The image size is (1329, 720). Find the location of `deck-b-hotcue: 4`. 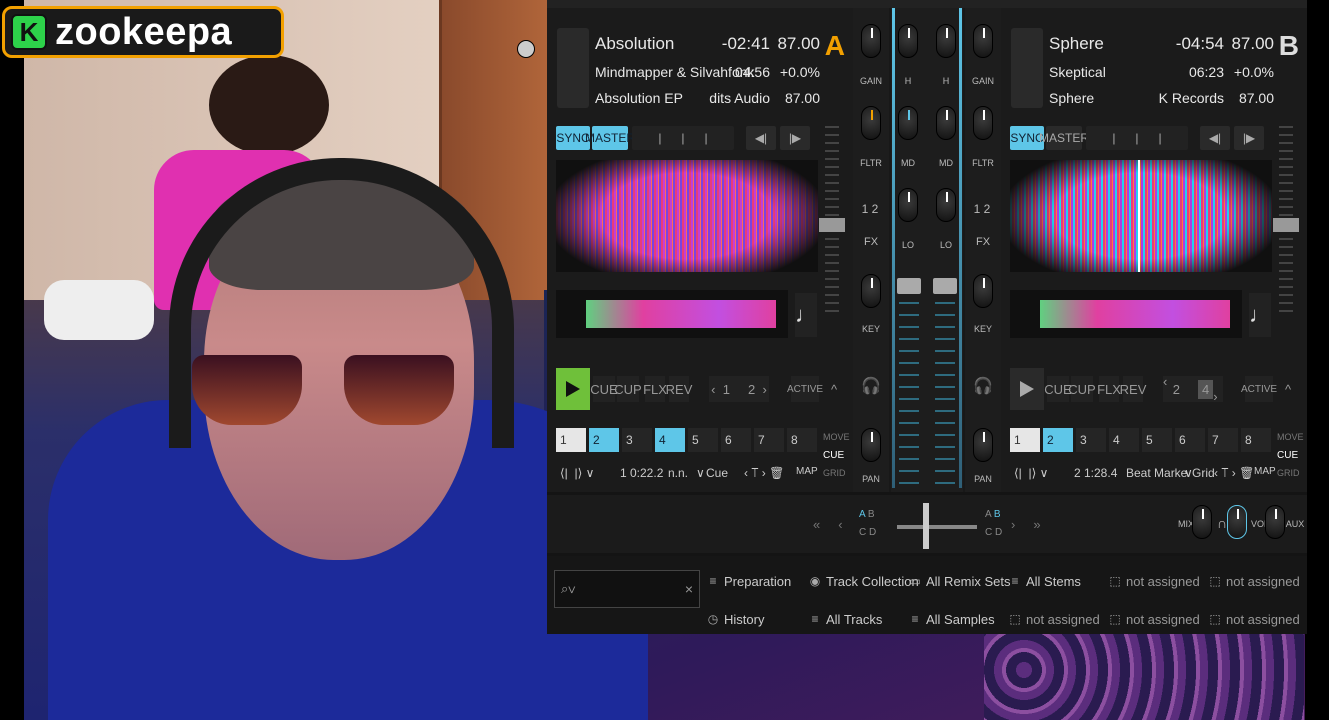

deck-b-hotcue: 4 is located at coordinates (1124, 440).